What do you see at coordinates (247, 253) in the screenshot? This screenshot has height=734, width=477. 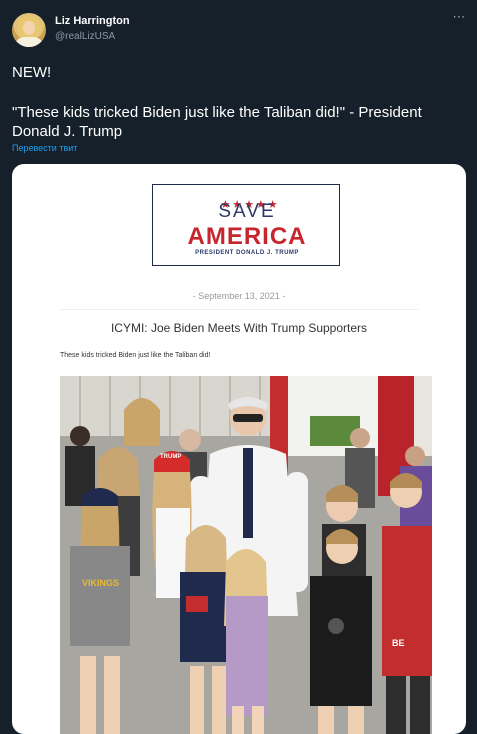 I see `logo-president-text: PRESIDENT DONALD J. TRUMP` at bounding box center [247, 253].